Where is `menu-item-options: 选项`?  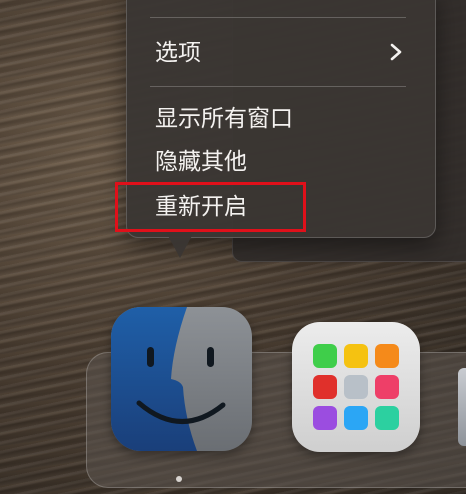
menu-item-options: 选项 is located at coordinates (178, 53).